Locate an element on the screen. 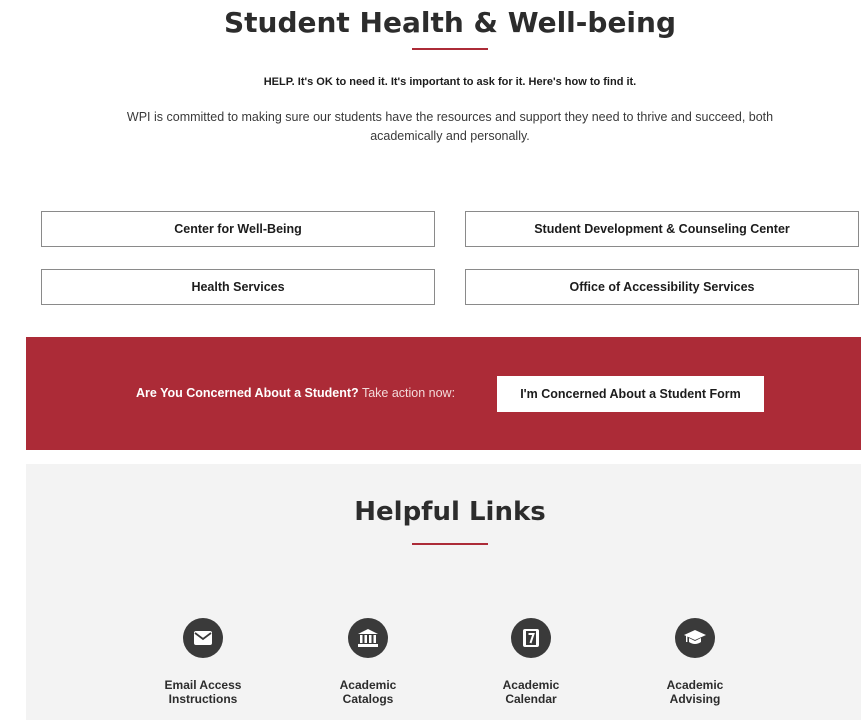 The height and width of the screenshot is (720, 861). concern-form-button: I'm Concerned About a Student Form is located at coordinates (630, 394).